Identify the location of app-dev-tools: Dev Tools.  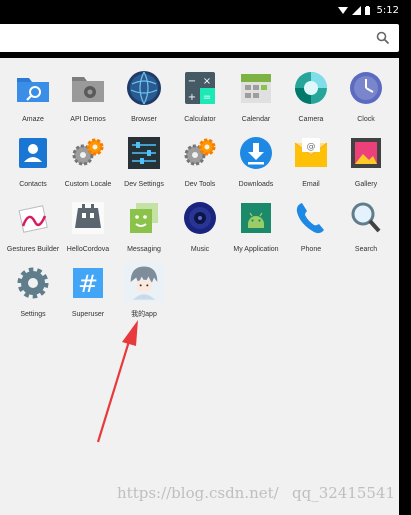
(200, 168).